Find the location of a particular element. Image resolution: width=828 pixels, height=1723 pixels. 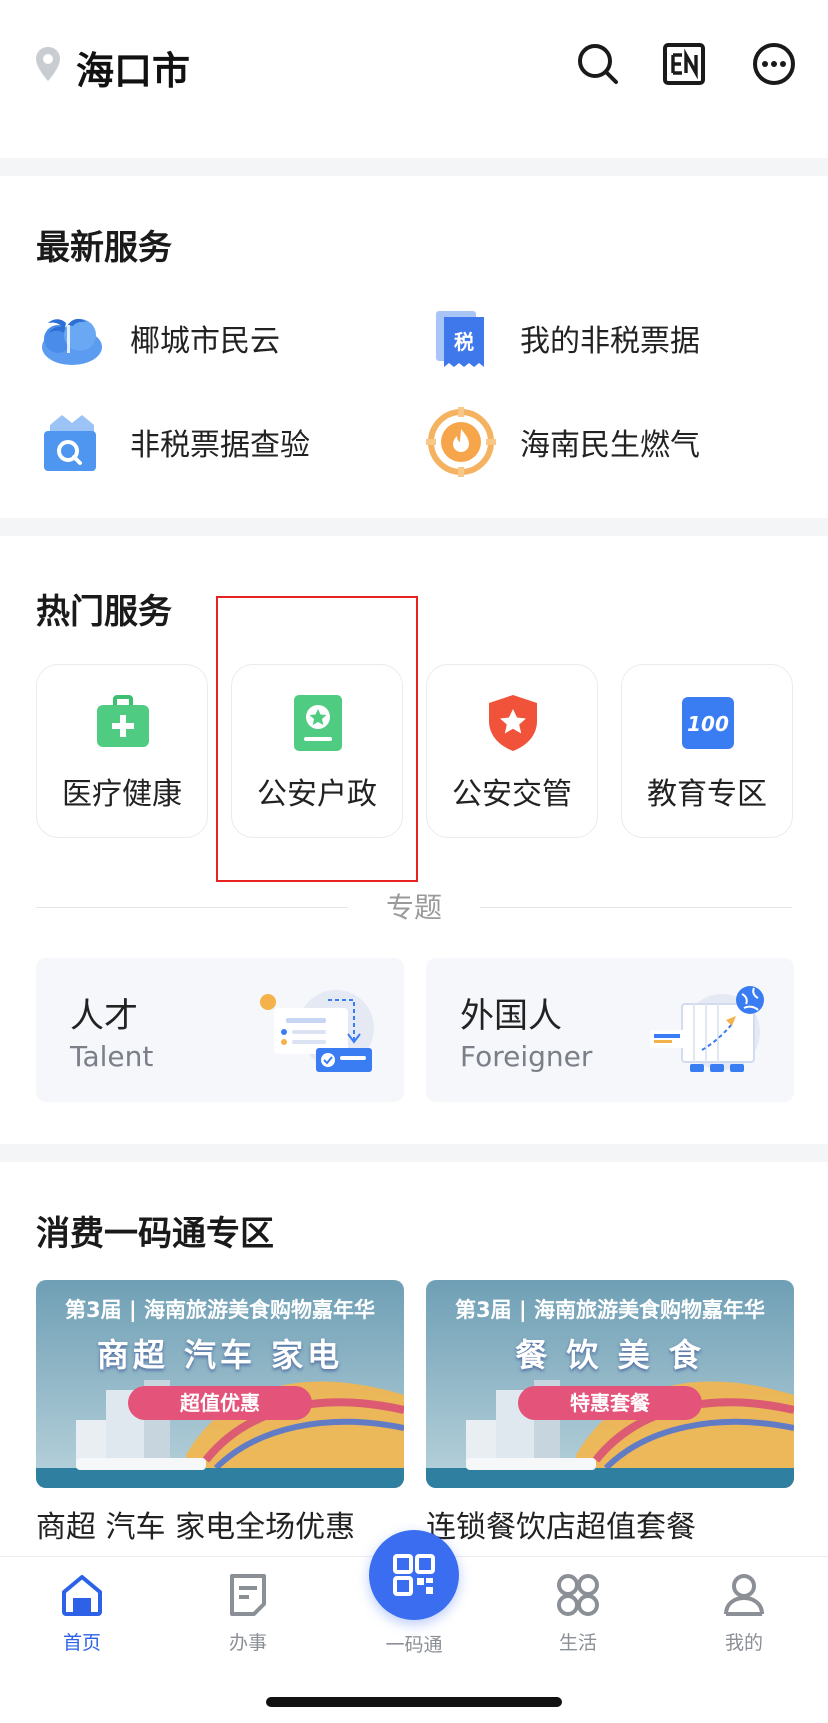

tab-qr-code is located at coordinates (414, 1575).